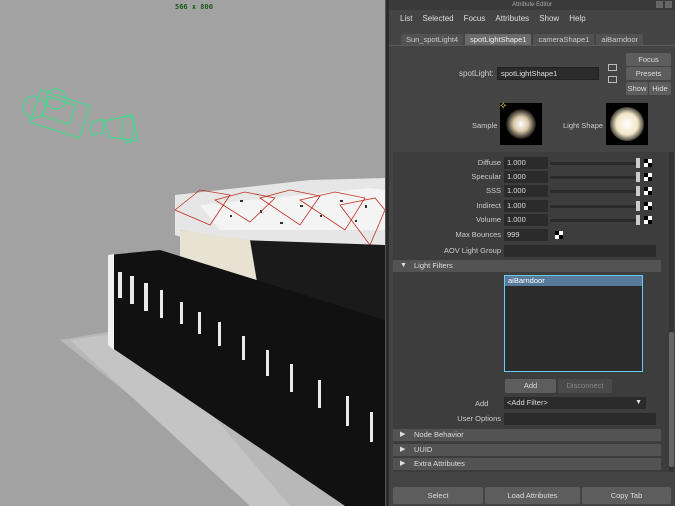  I want to click on add-filter-dropdown: <Add Filter> ▼, so click(575, 403).